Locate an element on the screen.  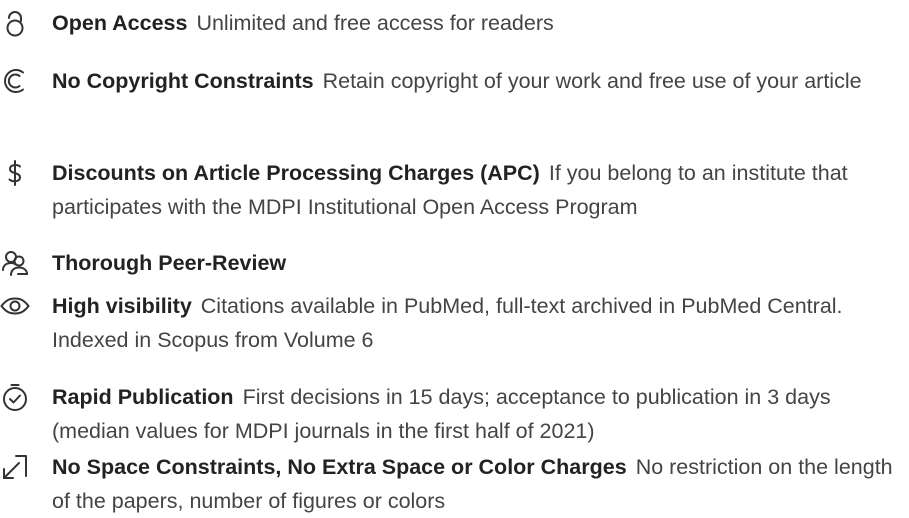
benefit-title: Rapid Publication is located at coordinates (143, 397).